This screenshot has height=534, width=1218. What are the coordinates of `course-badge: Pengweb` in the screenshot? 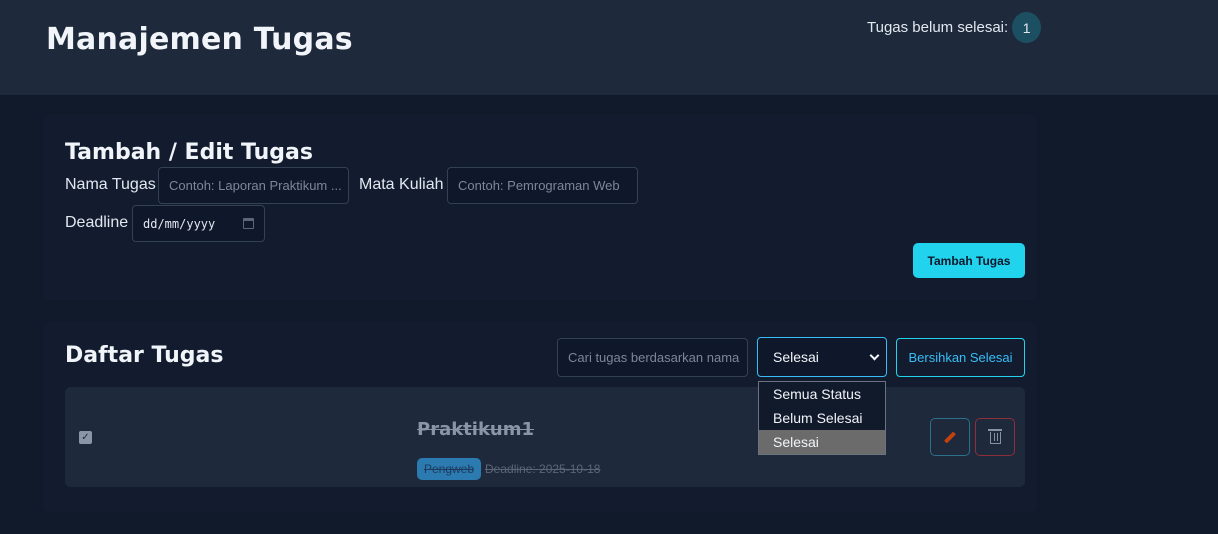 It's located at (449, 469).